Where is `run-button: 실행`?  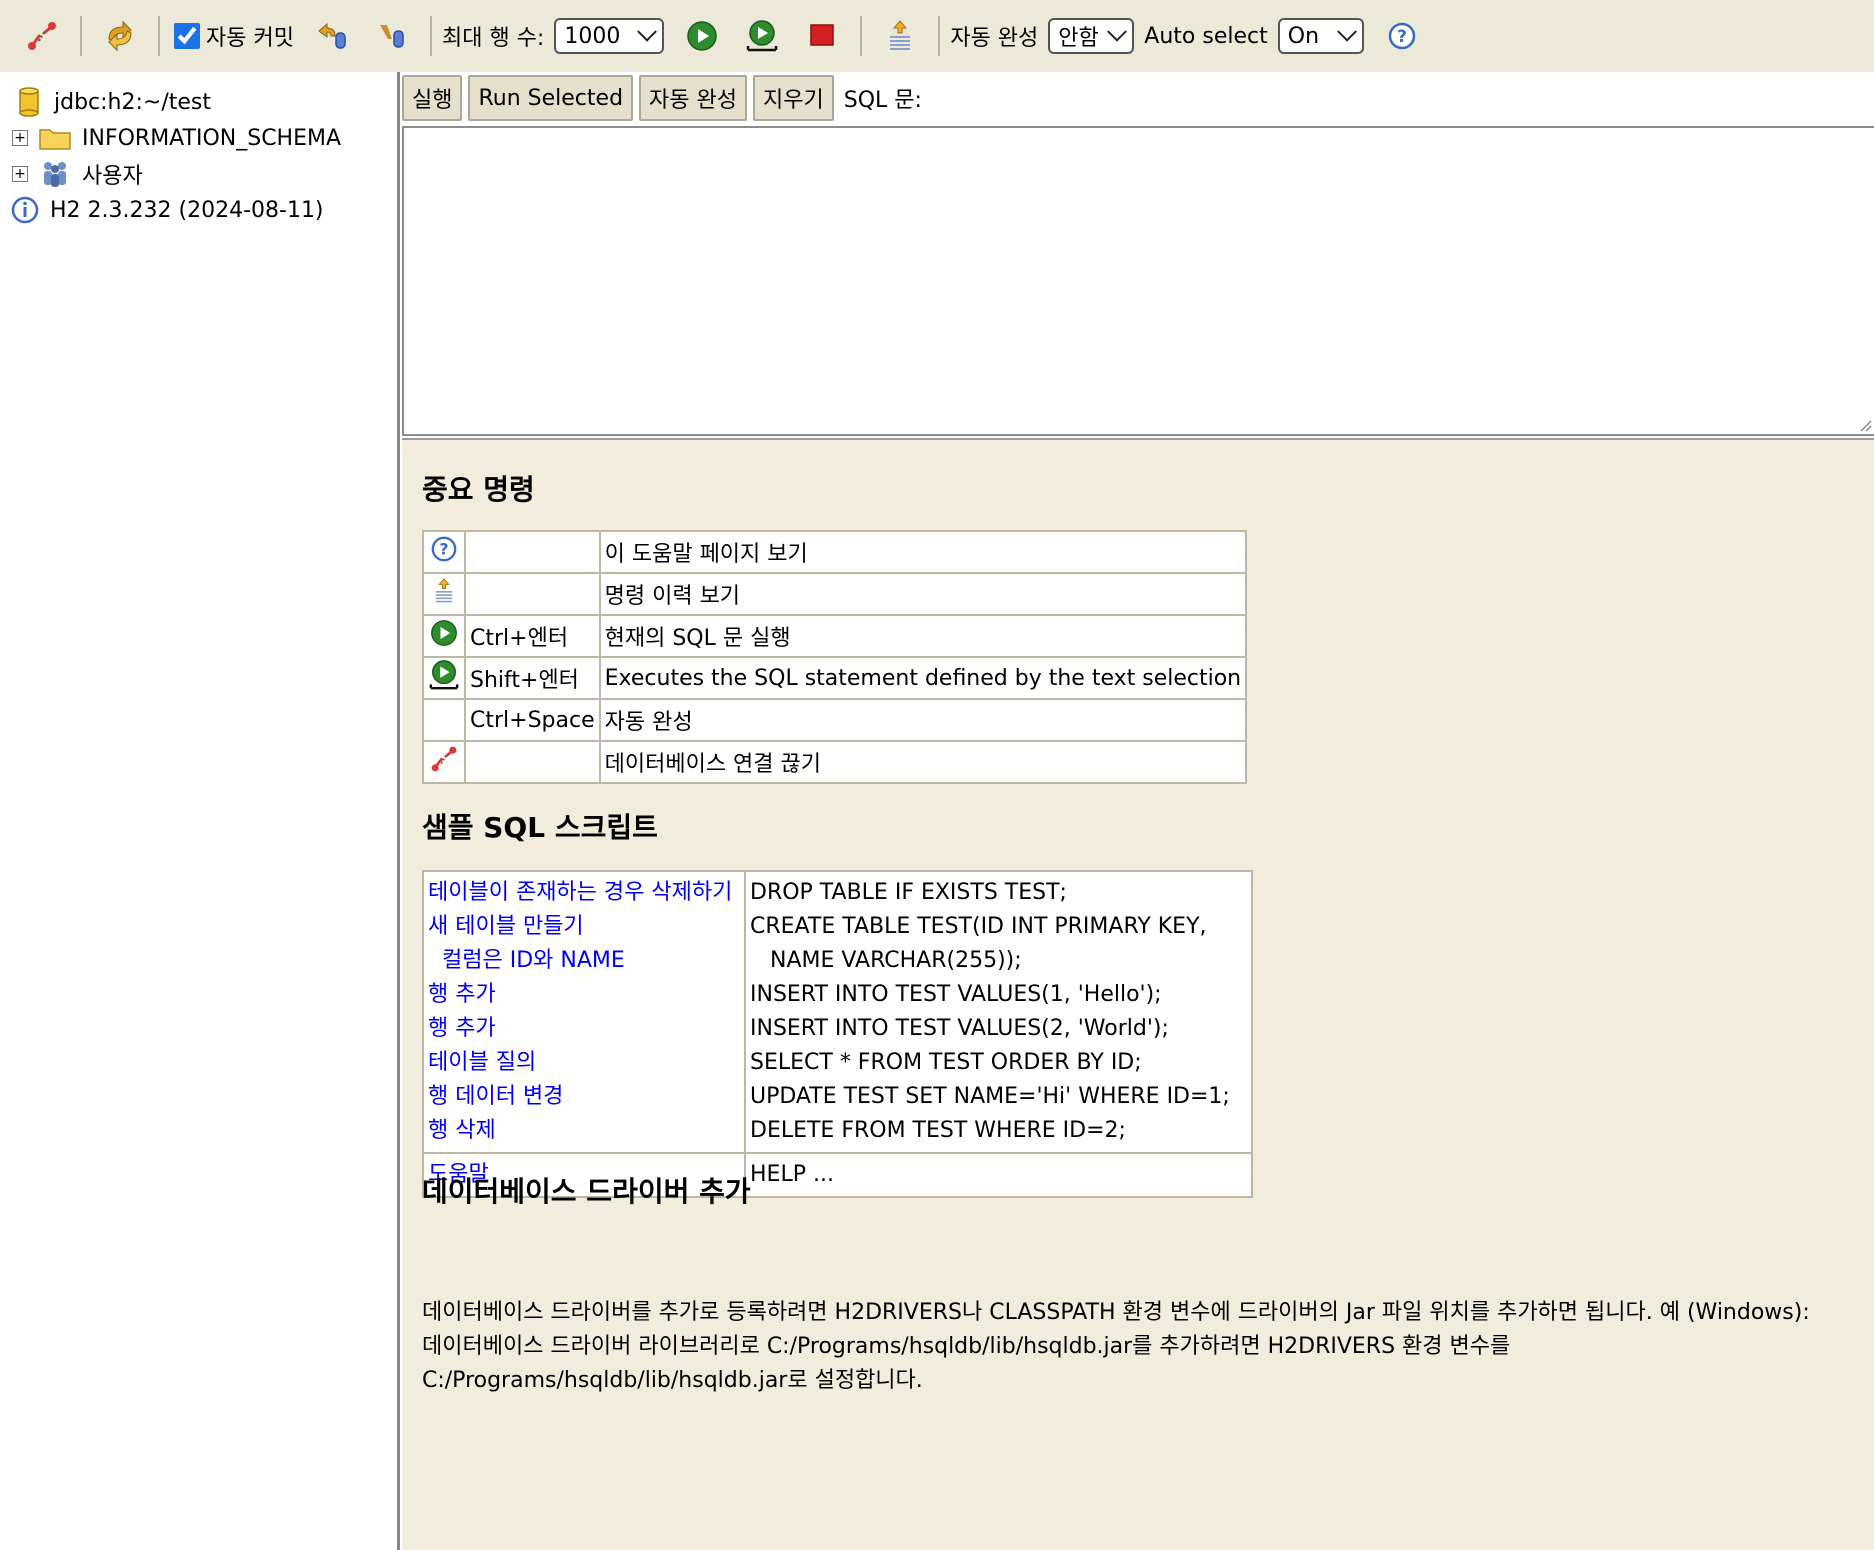 run-button: 실행 is located at coordinates (432, 98).